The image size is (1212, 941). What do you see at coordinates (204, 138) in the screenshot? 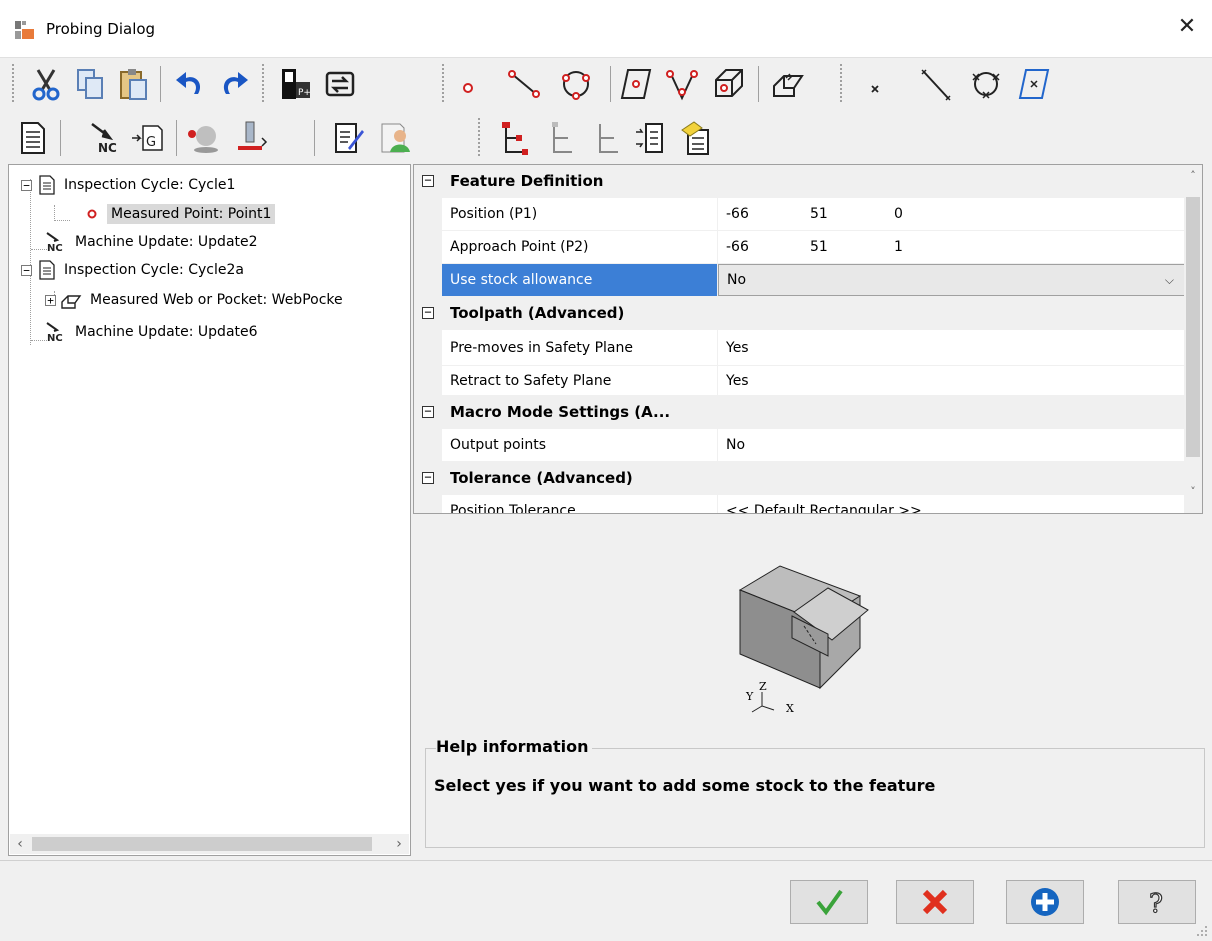
I see `probe-sphere-icon` at bounding box center [204, 138].